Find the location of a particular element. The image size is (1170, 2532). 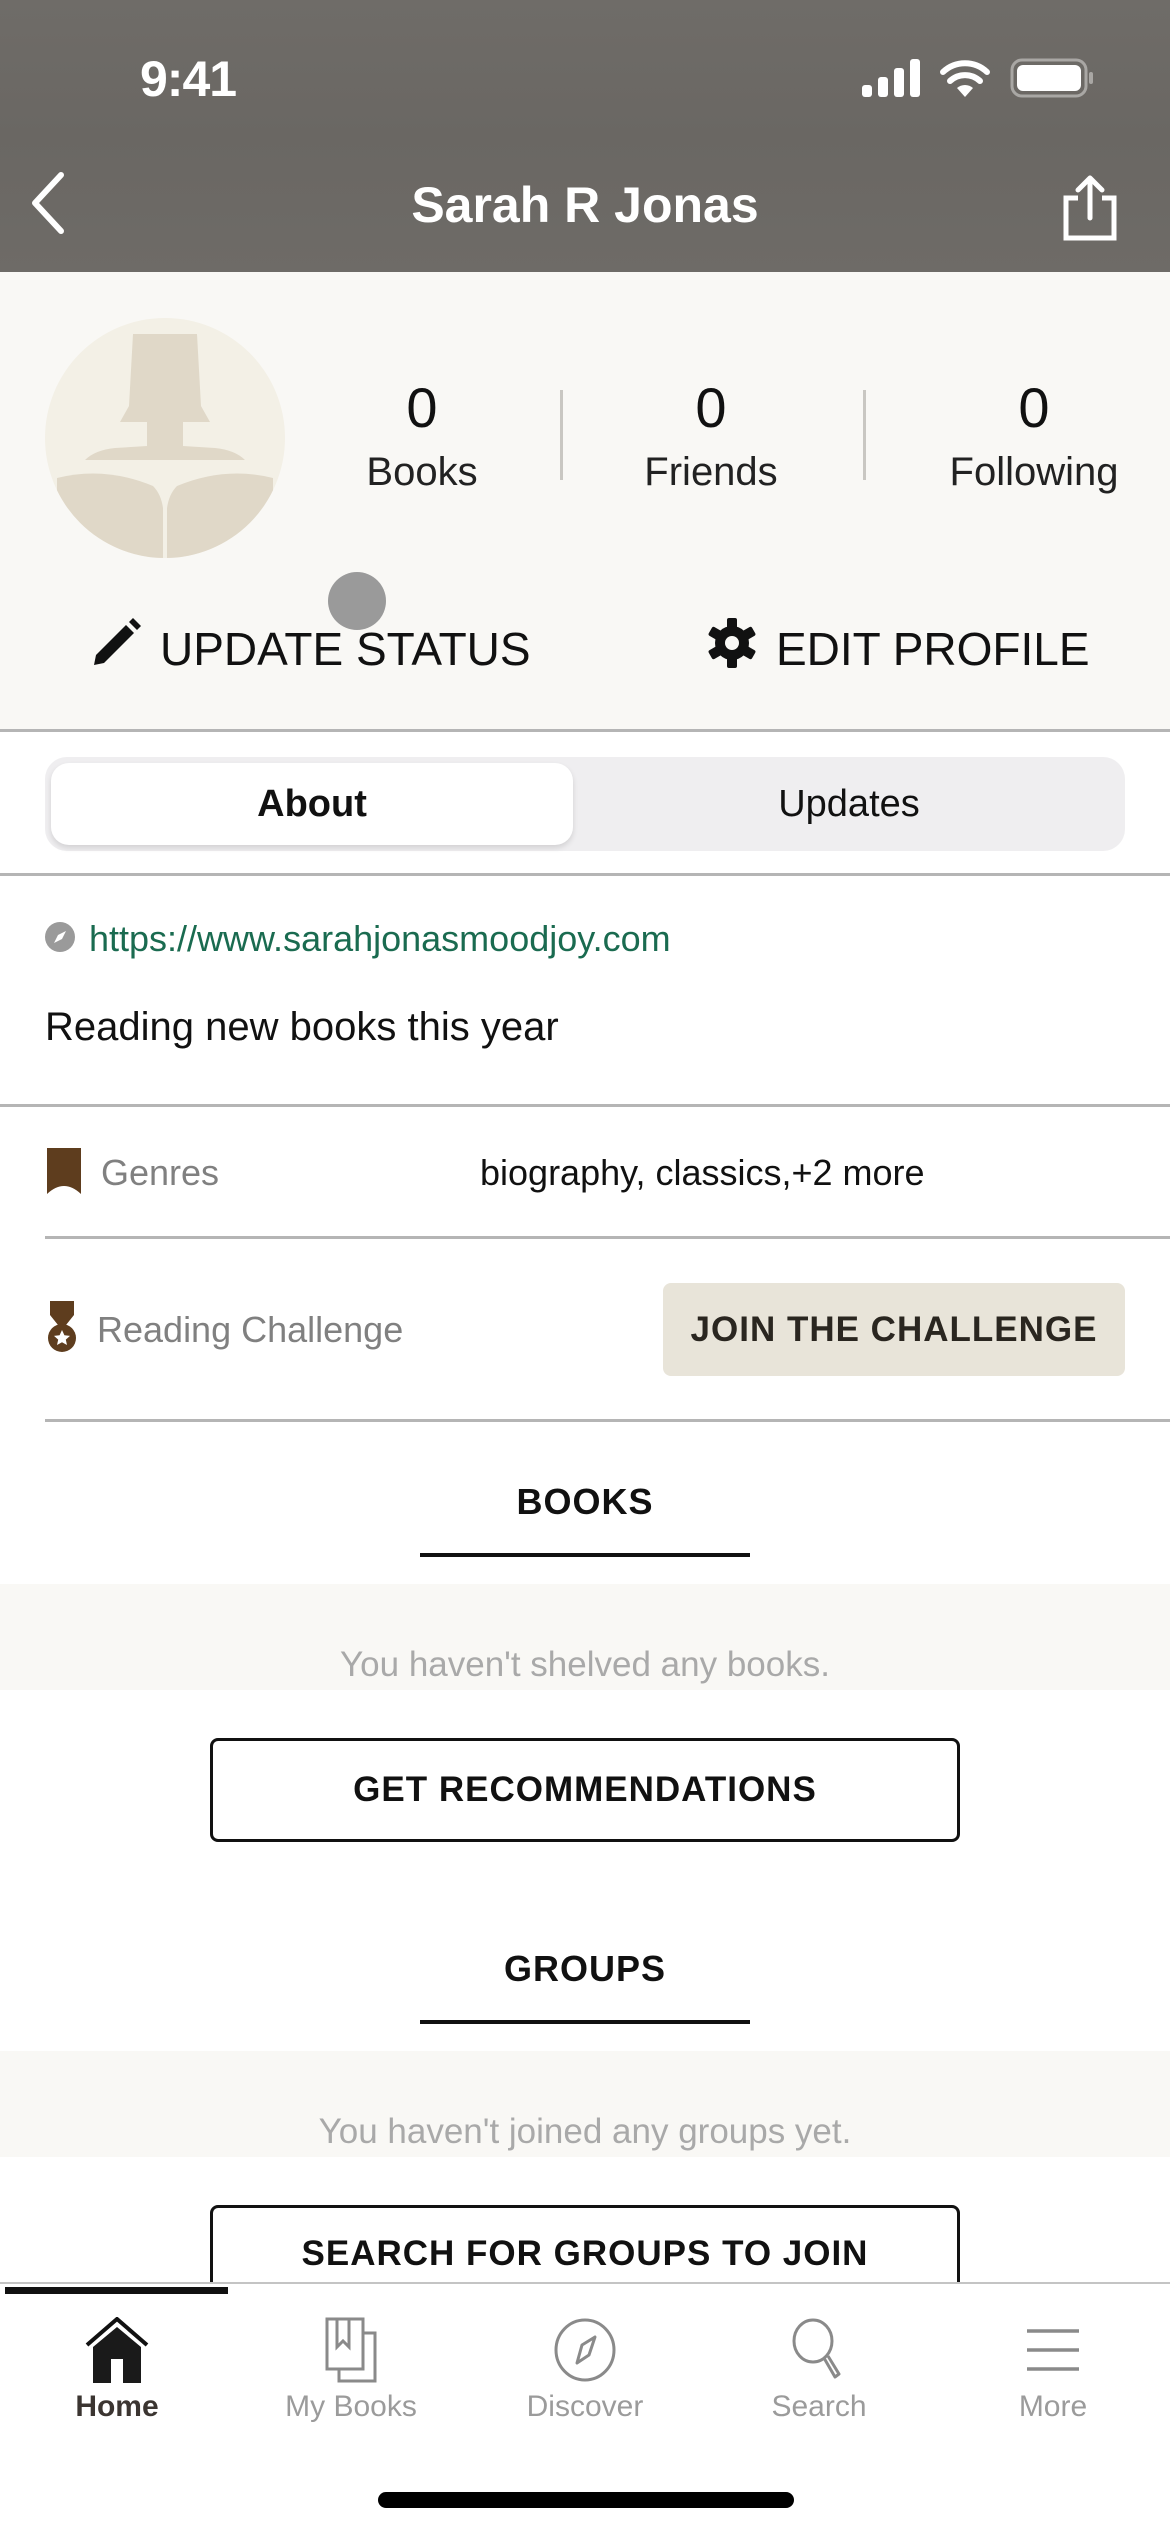

stat-books: 0 Books is located at coordinates (422, 437).